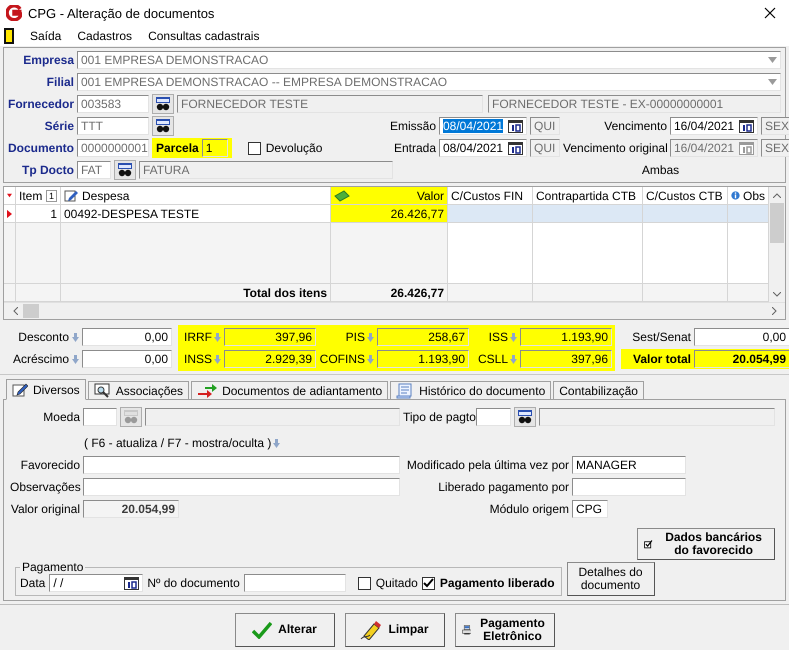 The width and height of the screenshot is (789, 650). Describe the element at coordinates (504, 629) in the screenshot. I see `action-button: Pagamento Eletrônico` at that location.